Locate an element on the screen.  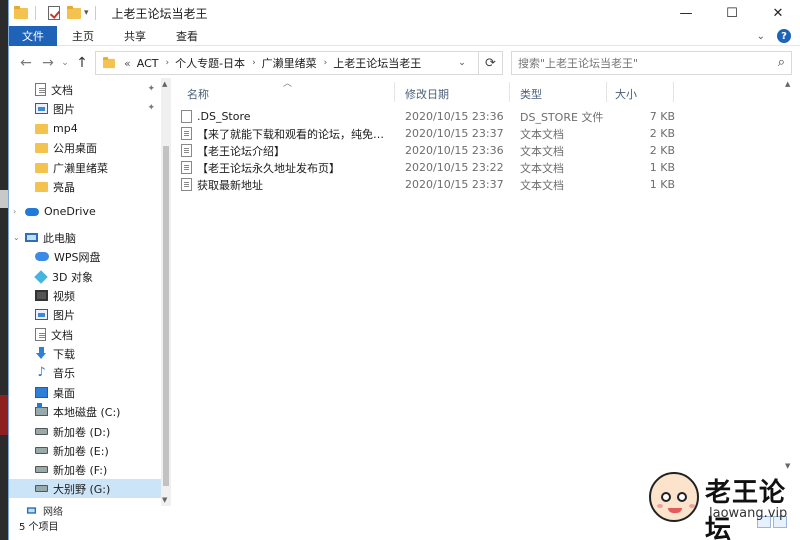
chevron-down-icon: ⌄ is located at coordinates (19, 237).